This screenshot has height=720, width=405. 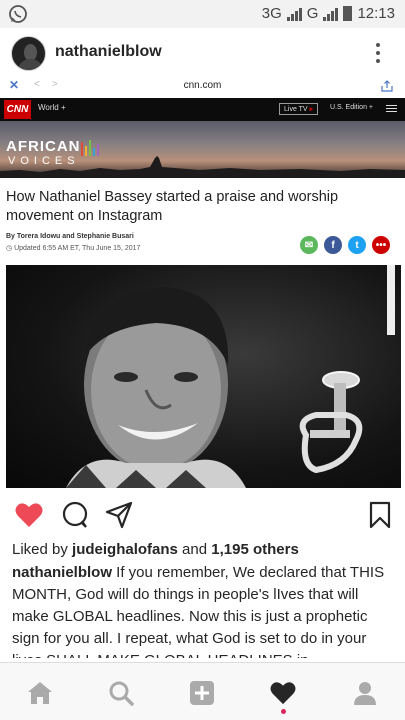 What do you see at coordinates (44, 161) in the screenshot?
I see `banner-subtitle: VOICES` at bounding box center [44, 161].